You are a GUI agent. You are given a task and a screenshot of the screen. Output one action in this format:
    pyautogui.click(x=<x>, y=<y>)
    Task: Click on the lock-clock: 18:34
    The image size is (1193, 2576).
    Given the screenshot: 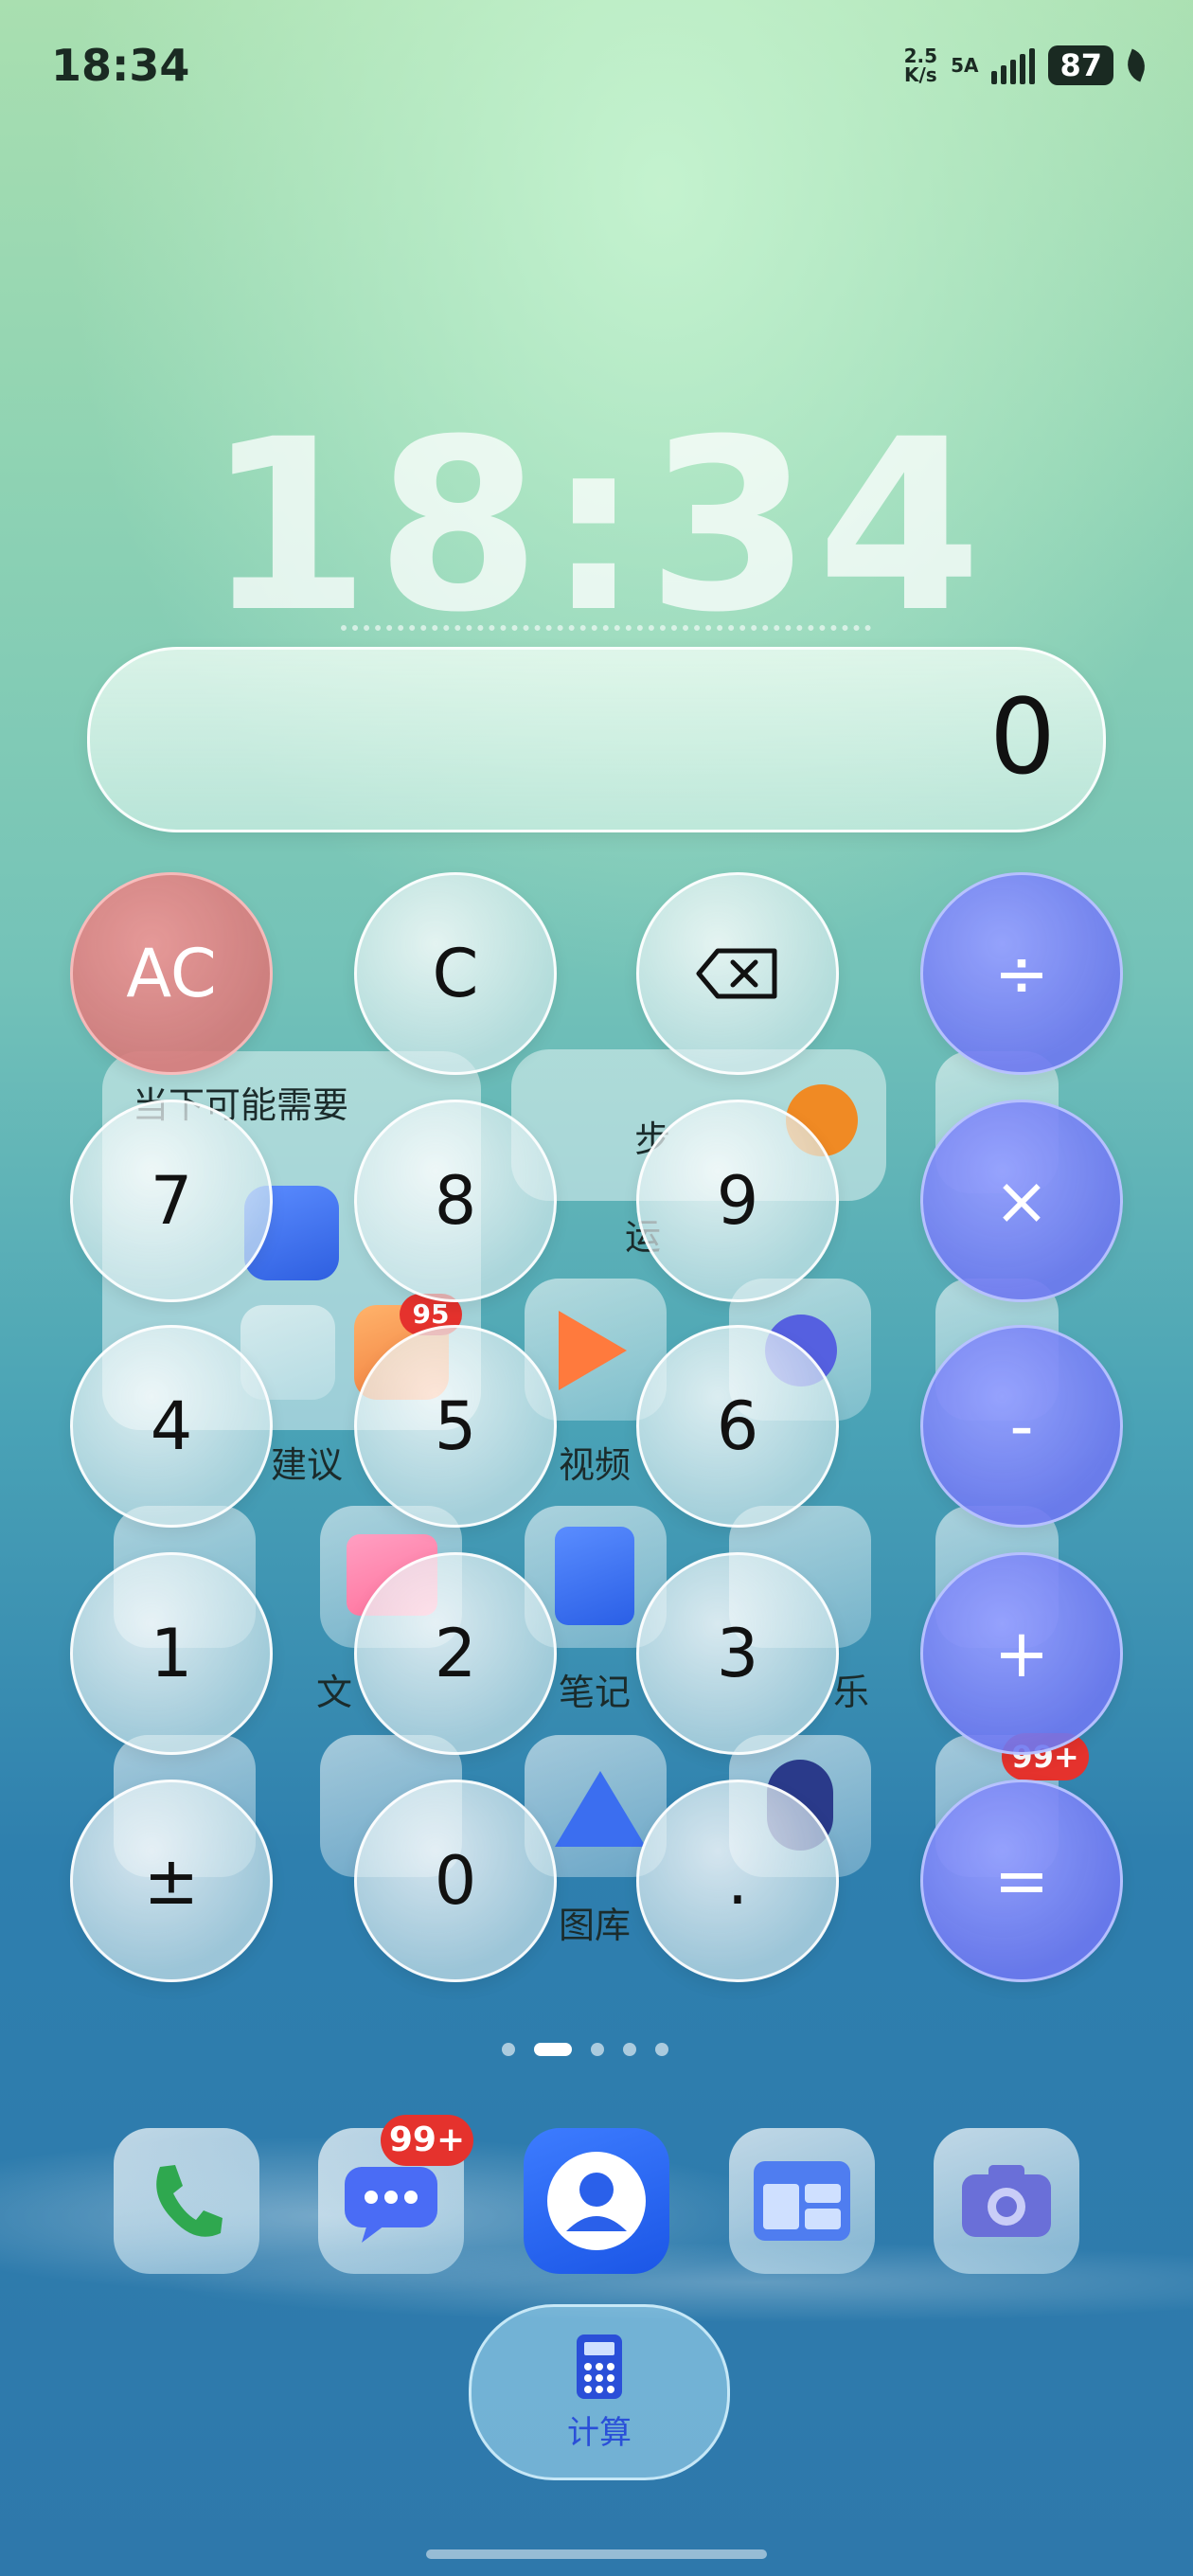 What is the action you would take?
    pyautogui.click(x=596, y=526)
    